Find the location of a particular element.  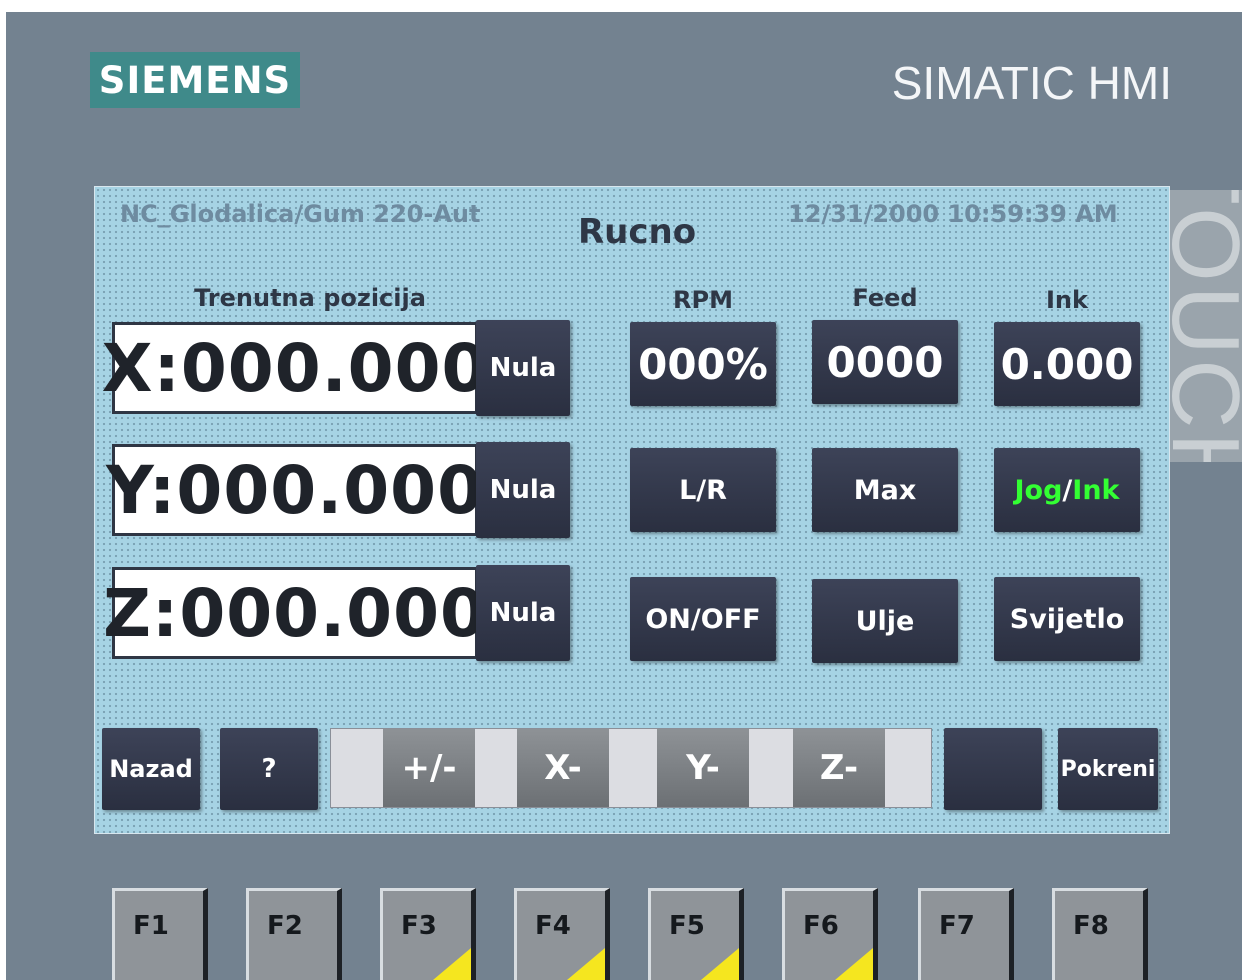

rpm-label: RPM is located at coordinates (703, 300).